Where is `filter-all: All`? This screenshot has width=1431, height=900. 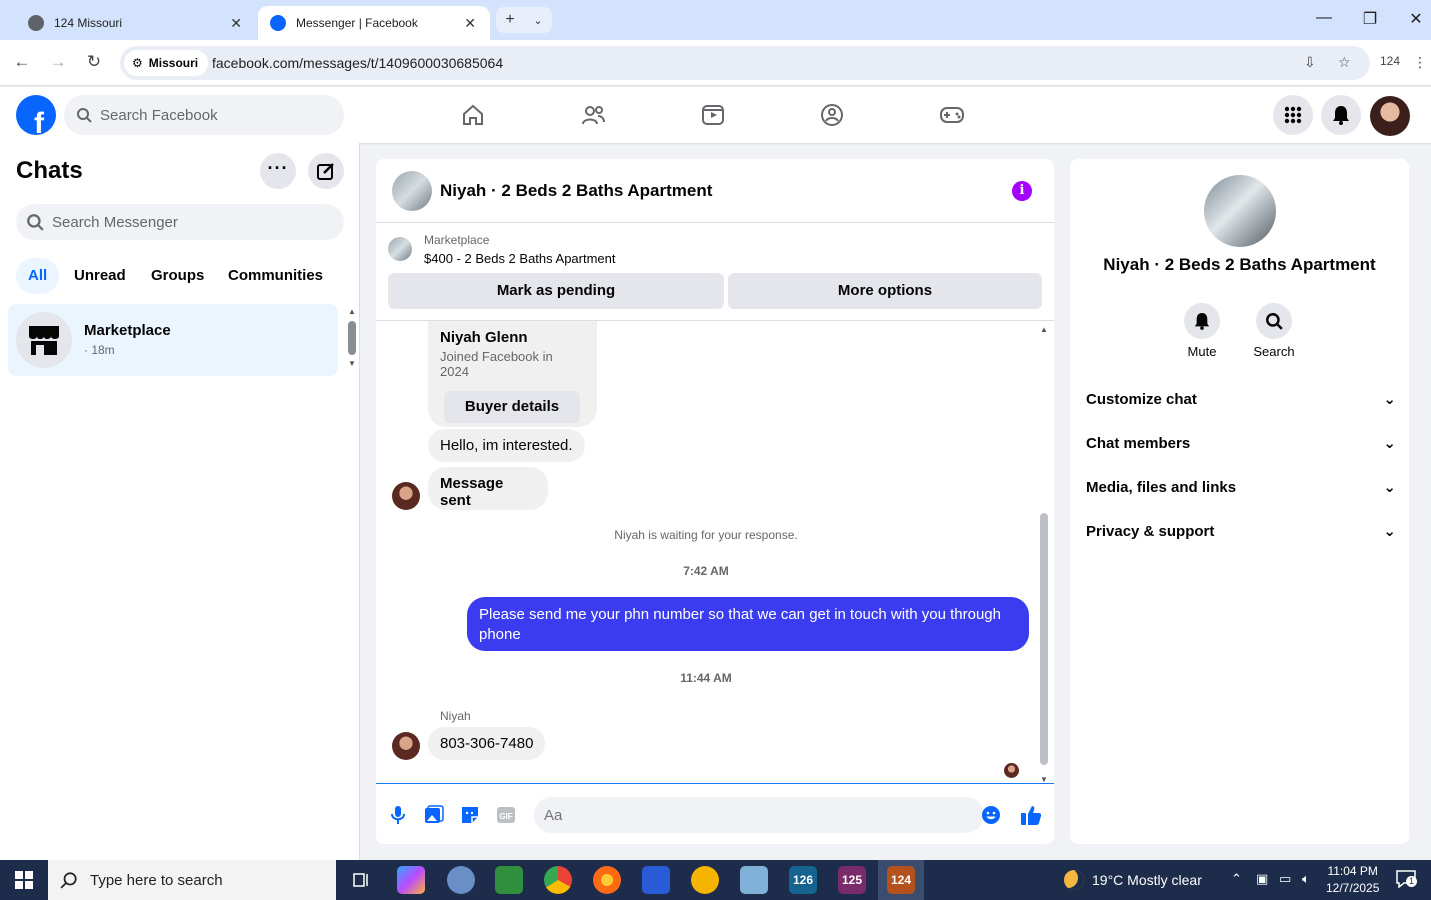 filter-all: All is located at coordinates (38, 276).